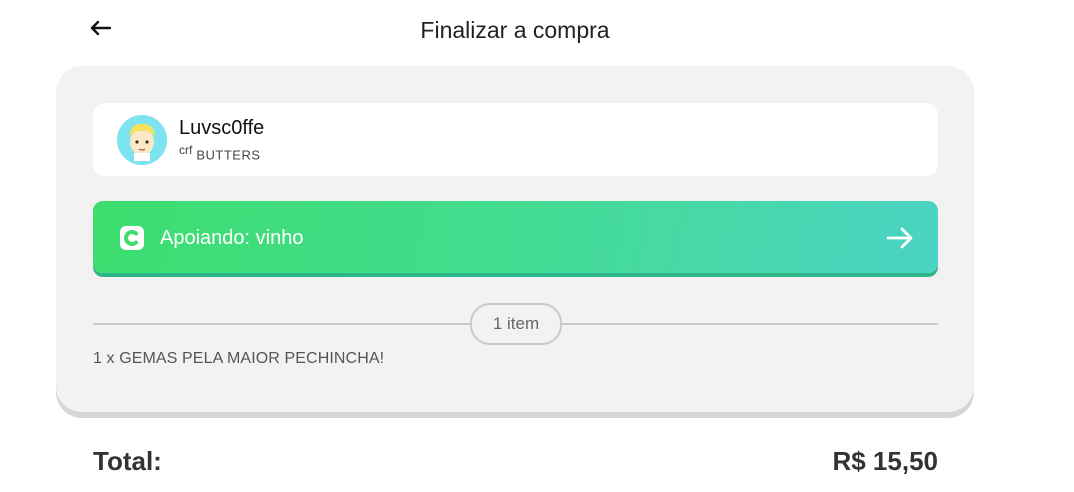 This screenshot has height=492, width=1074. I want to click on creator-prefix: crf, so click(186, 150).